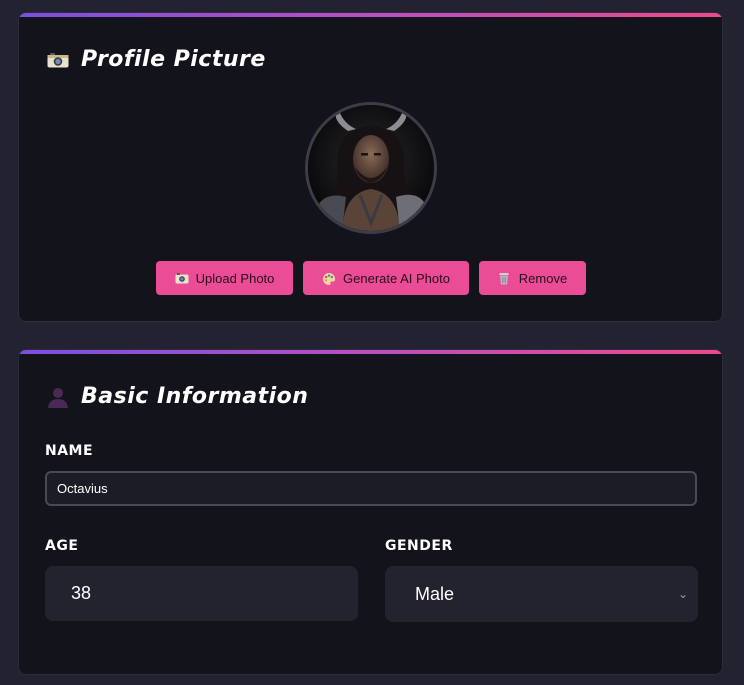  I want to click on upload-photo-label: Upload Photo, so click(235, 278).